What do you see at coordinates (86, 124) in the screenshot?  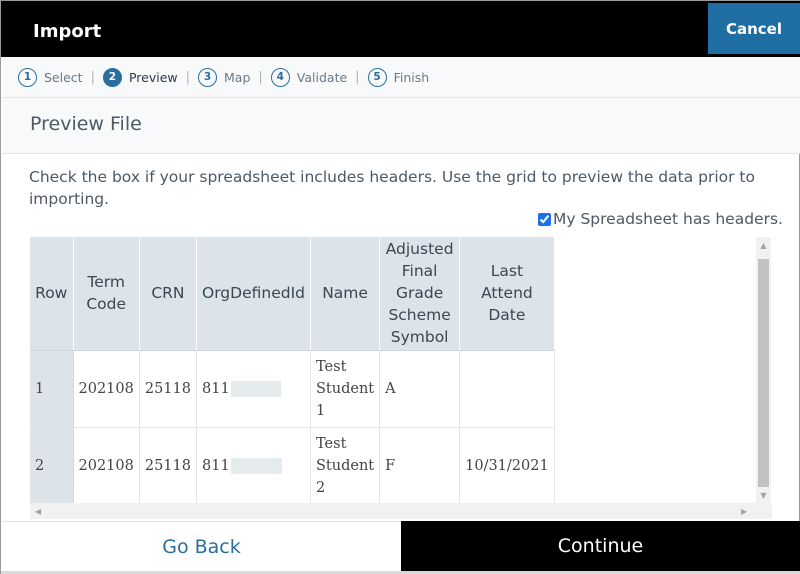 I see `section-title: Preview File` at bounding box center [86, 124].